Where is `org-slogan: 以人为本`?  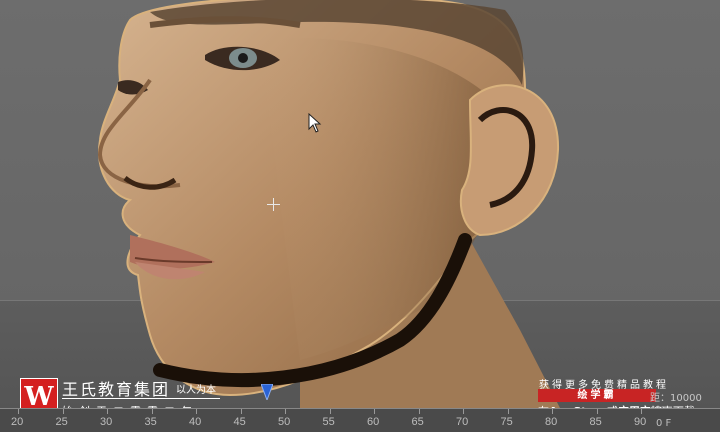 org-slogan: 以人为本 is located at coordinates (196, 390).